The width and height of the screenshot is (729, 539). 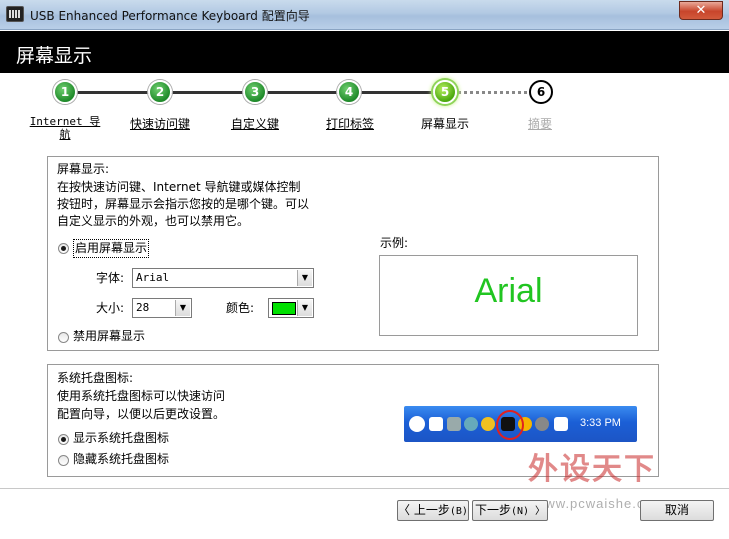 What do you see at coordinates (592, 469) in the screenshot?
I see `watermark-logo: 外设天下` at bounding box center [592, 469].